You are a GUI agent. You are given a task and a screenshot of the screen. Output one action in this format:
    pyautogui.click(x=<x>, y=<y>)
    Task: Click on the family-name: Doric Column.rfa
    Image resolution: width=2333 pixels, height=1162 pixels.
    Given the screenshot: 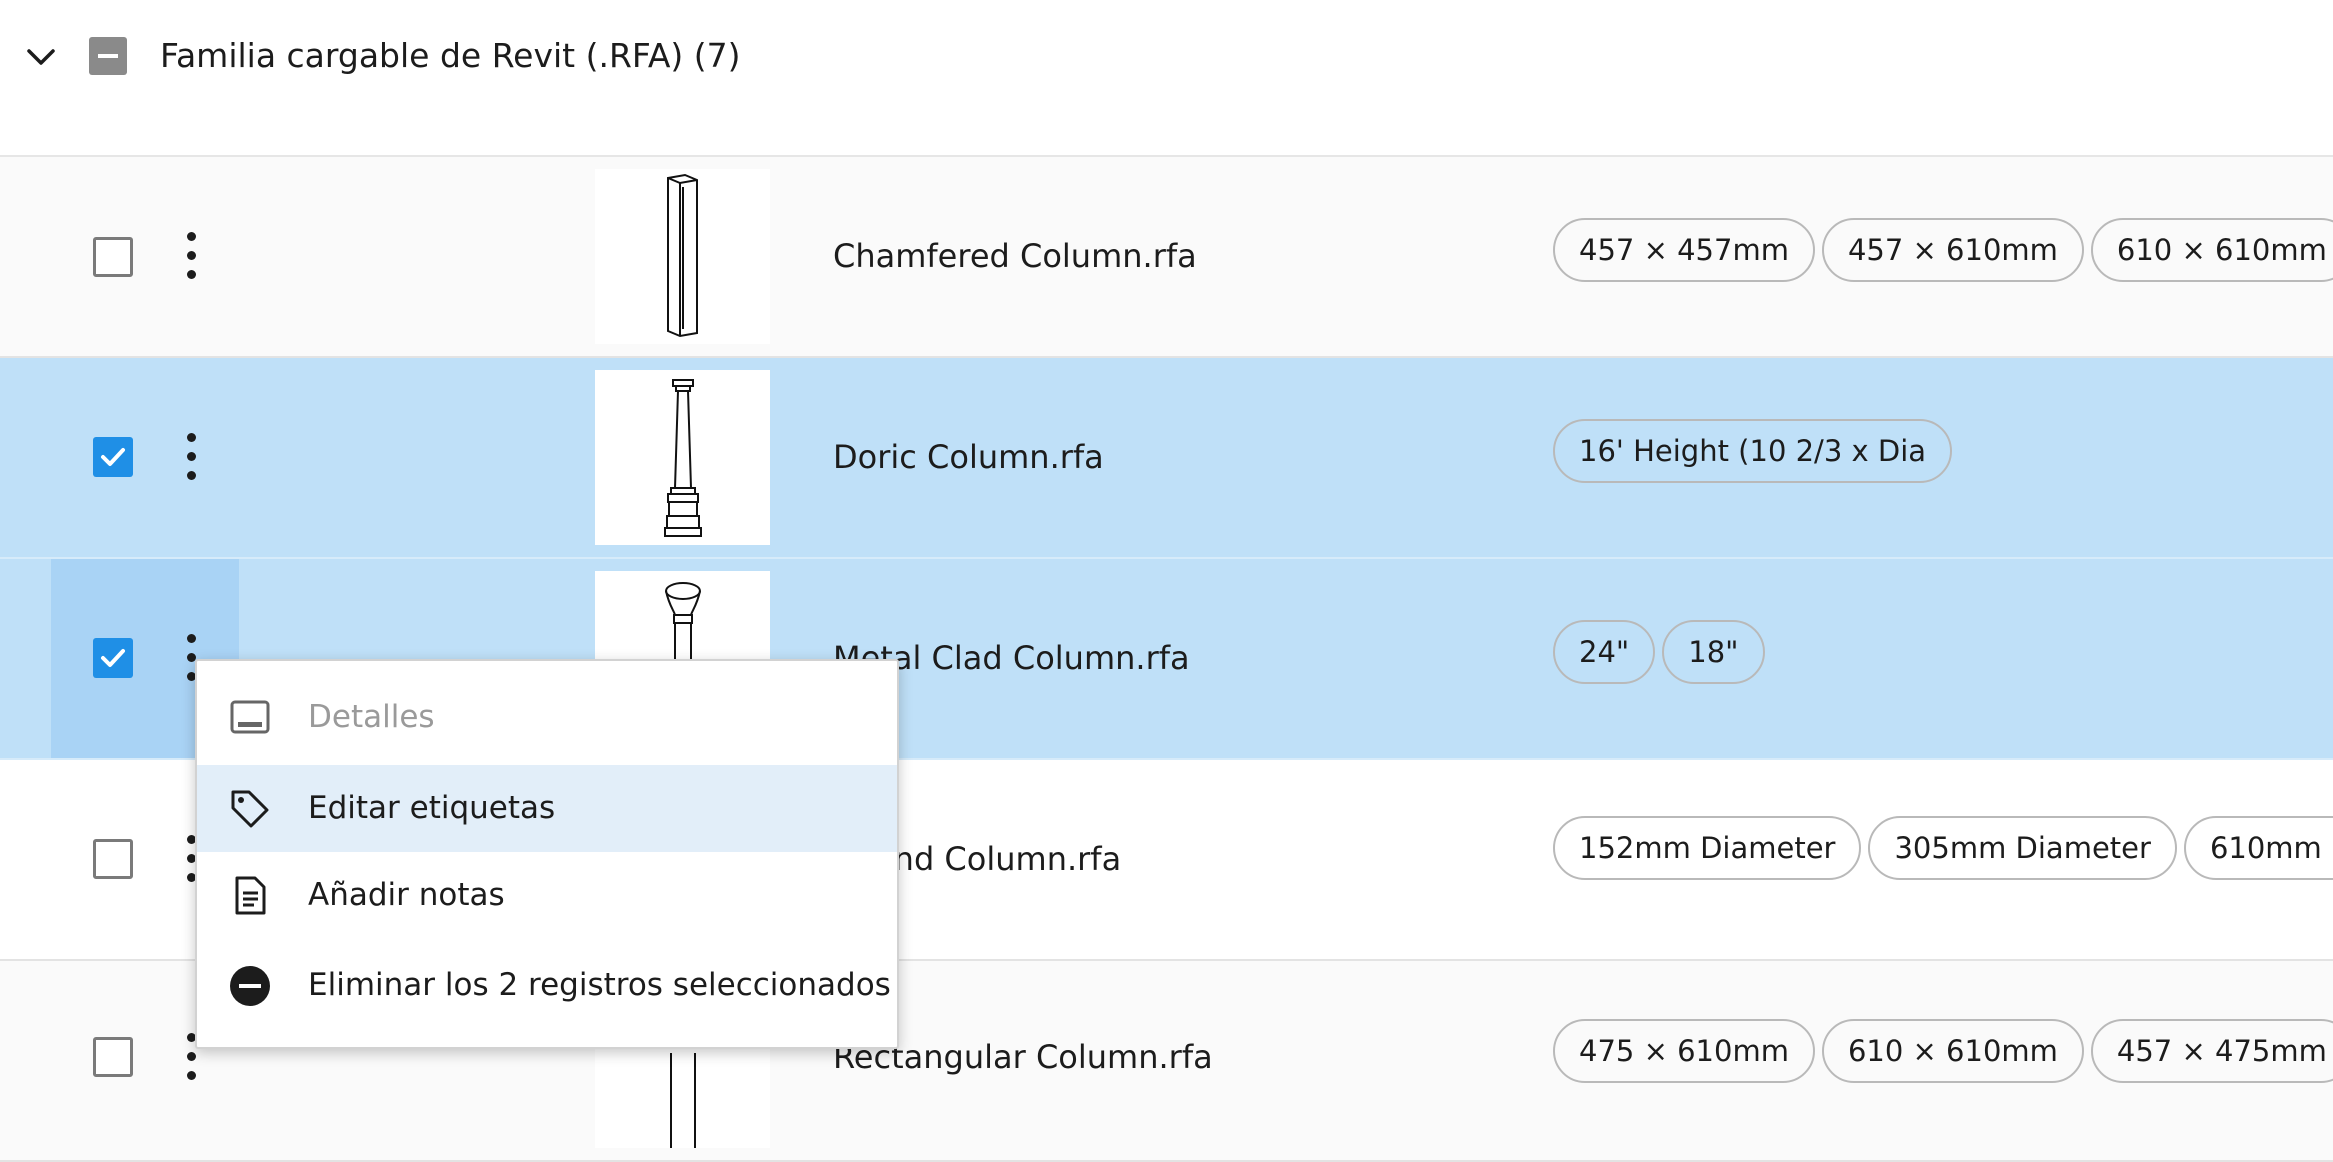 What is the action you would take?
    pyautogui.click(x=968, y=457)
    